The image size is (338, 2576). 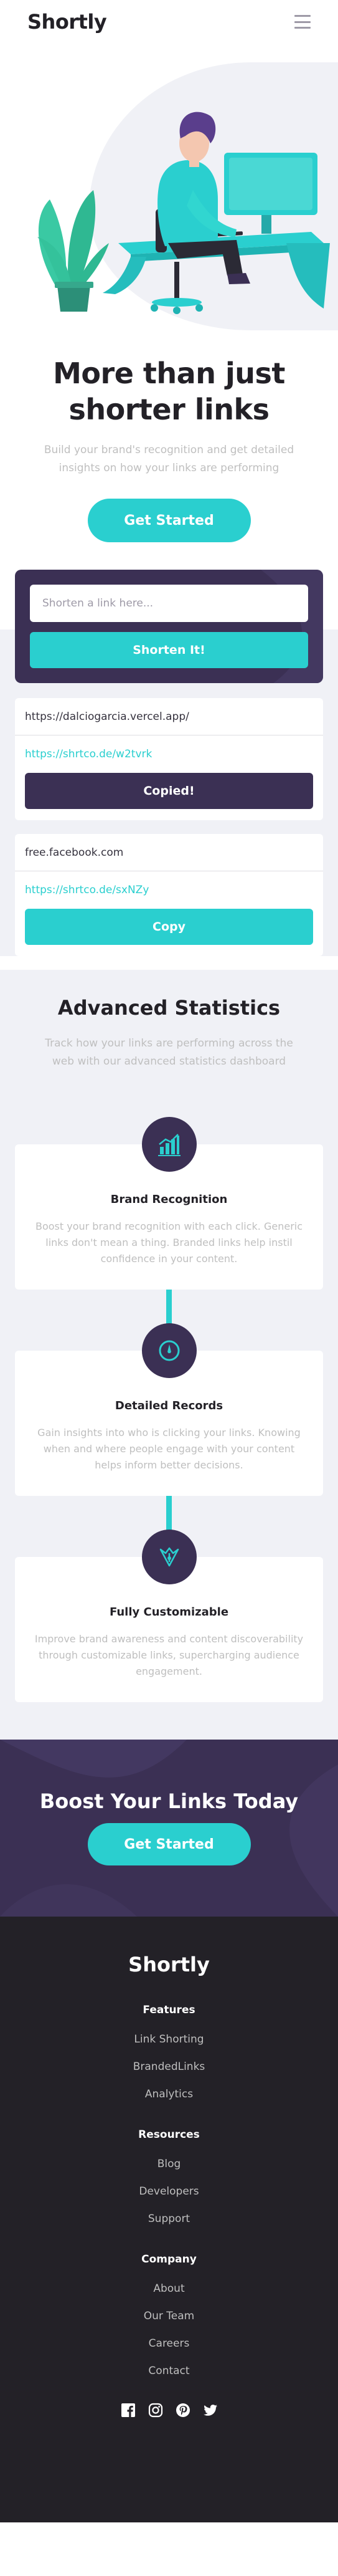 I want to click on copied-button: Copied!, so click(x=169, y=791).